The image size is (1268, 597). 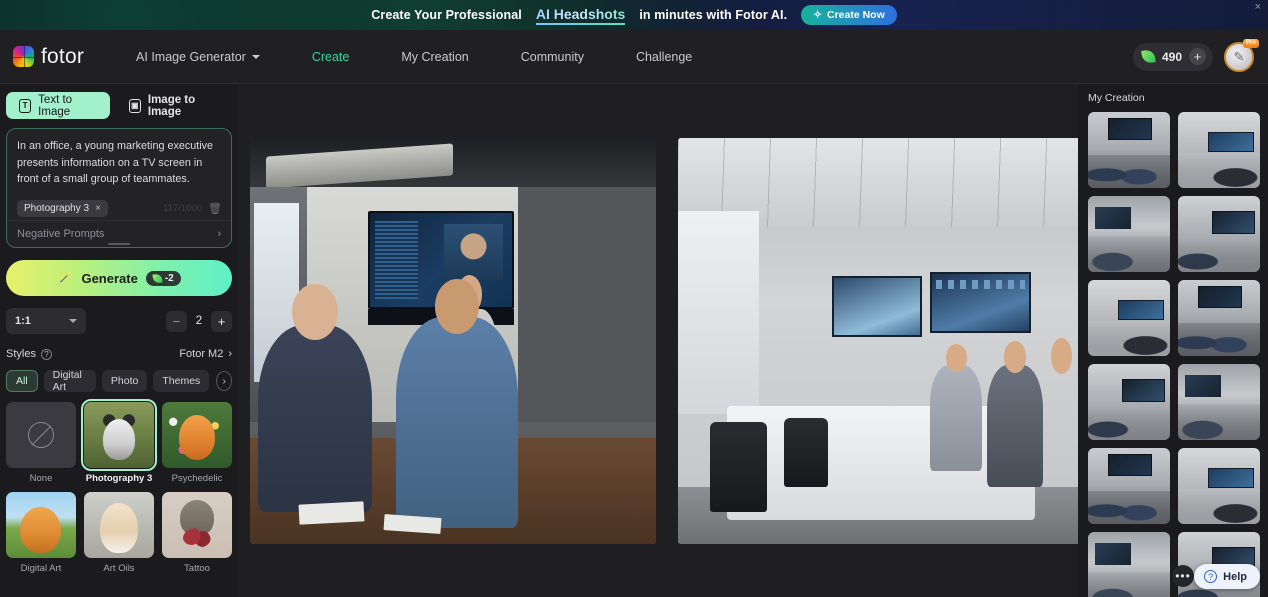 What do you see at coordinates (1250, 43) in the screenshot?
I see `pro-badge: Pro` at bounding box center [1250, 43].